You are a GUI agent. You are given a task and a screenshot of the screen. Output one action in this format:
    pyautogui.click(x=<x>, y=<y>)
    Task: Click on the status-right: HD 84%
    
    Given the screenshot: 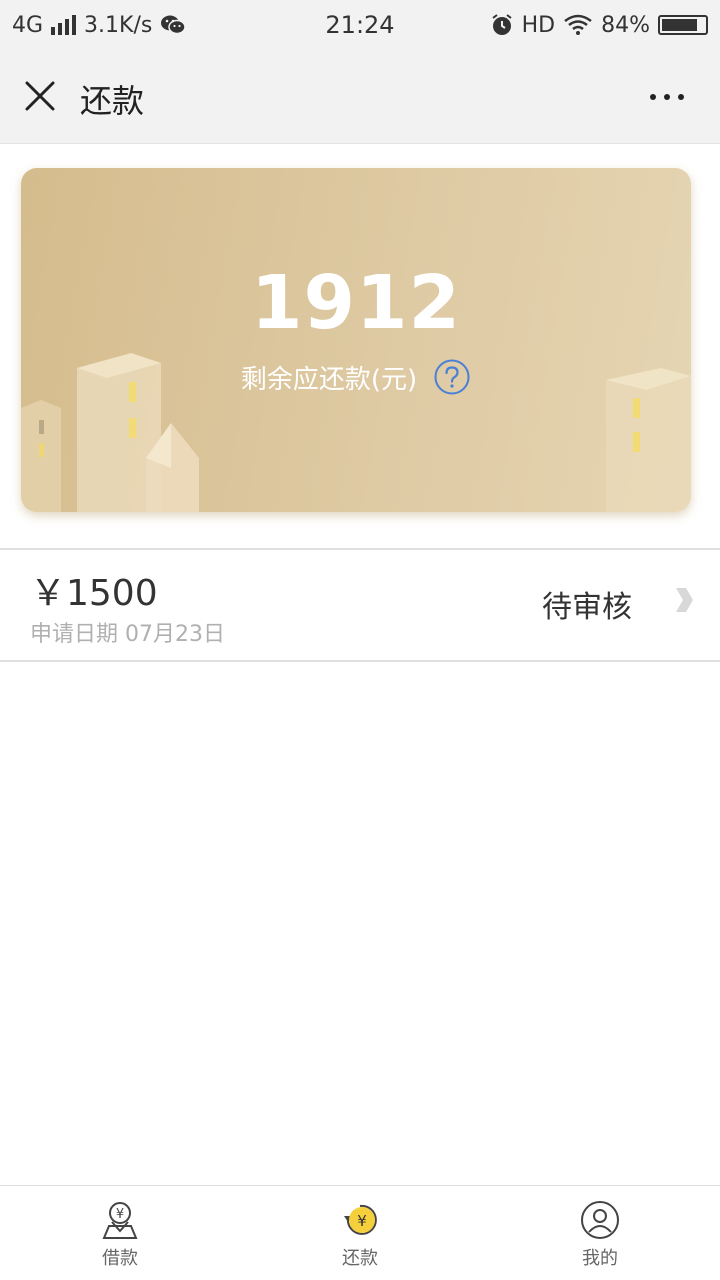 What is the action you would take?
    pyautogui.click(x=599, y=25)
    